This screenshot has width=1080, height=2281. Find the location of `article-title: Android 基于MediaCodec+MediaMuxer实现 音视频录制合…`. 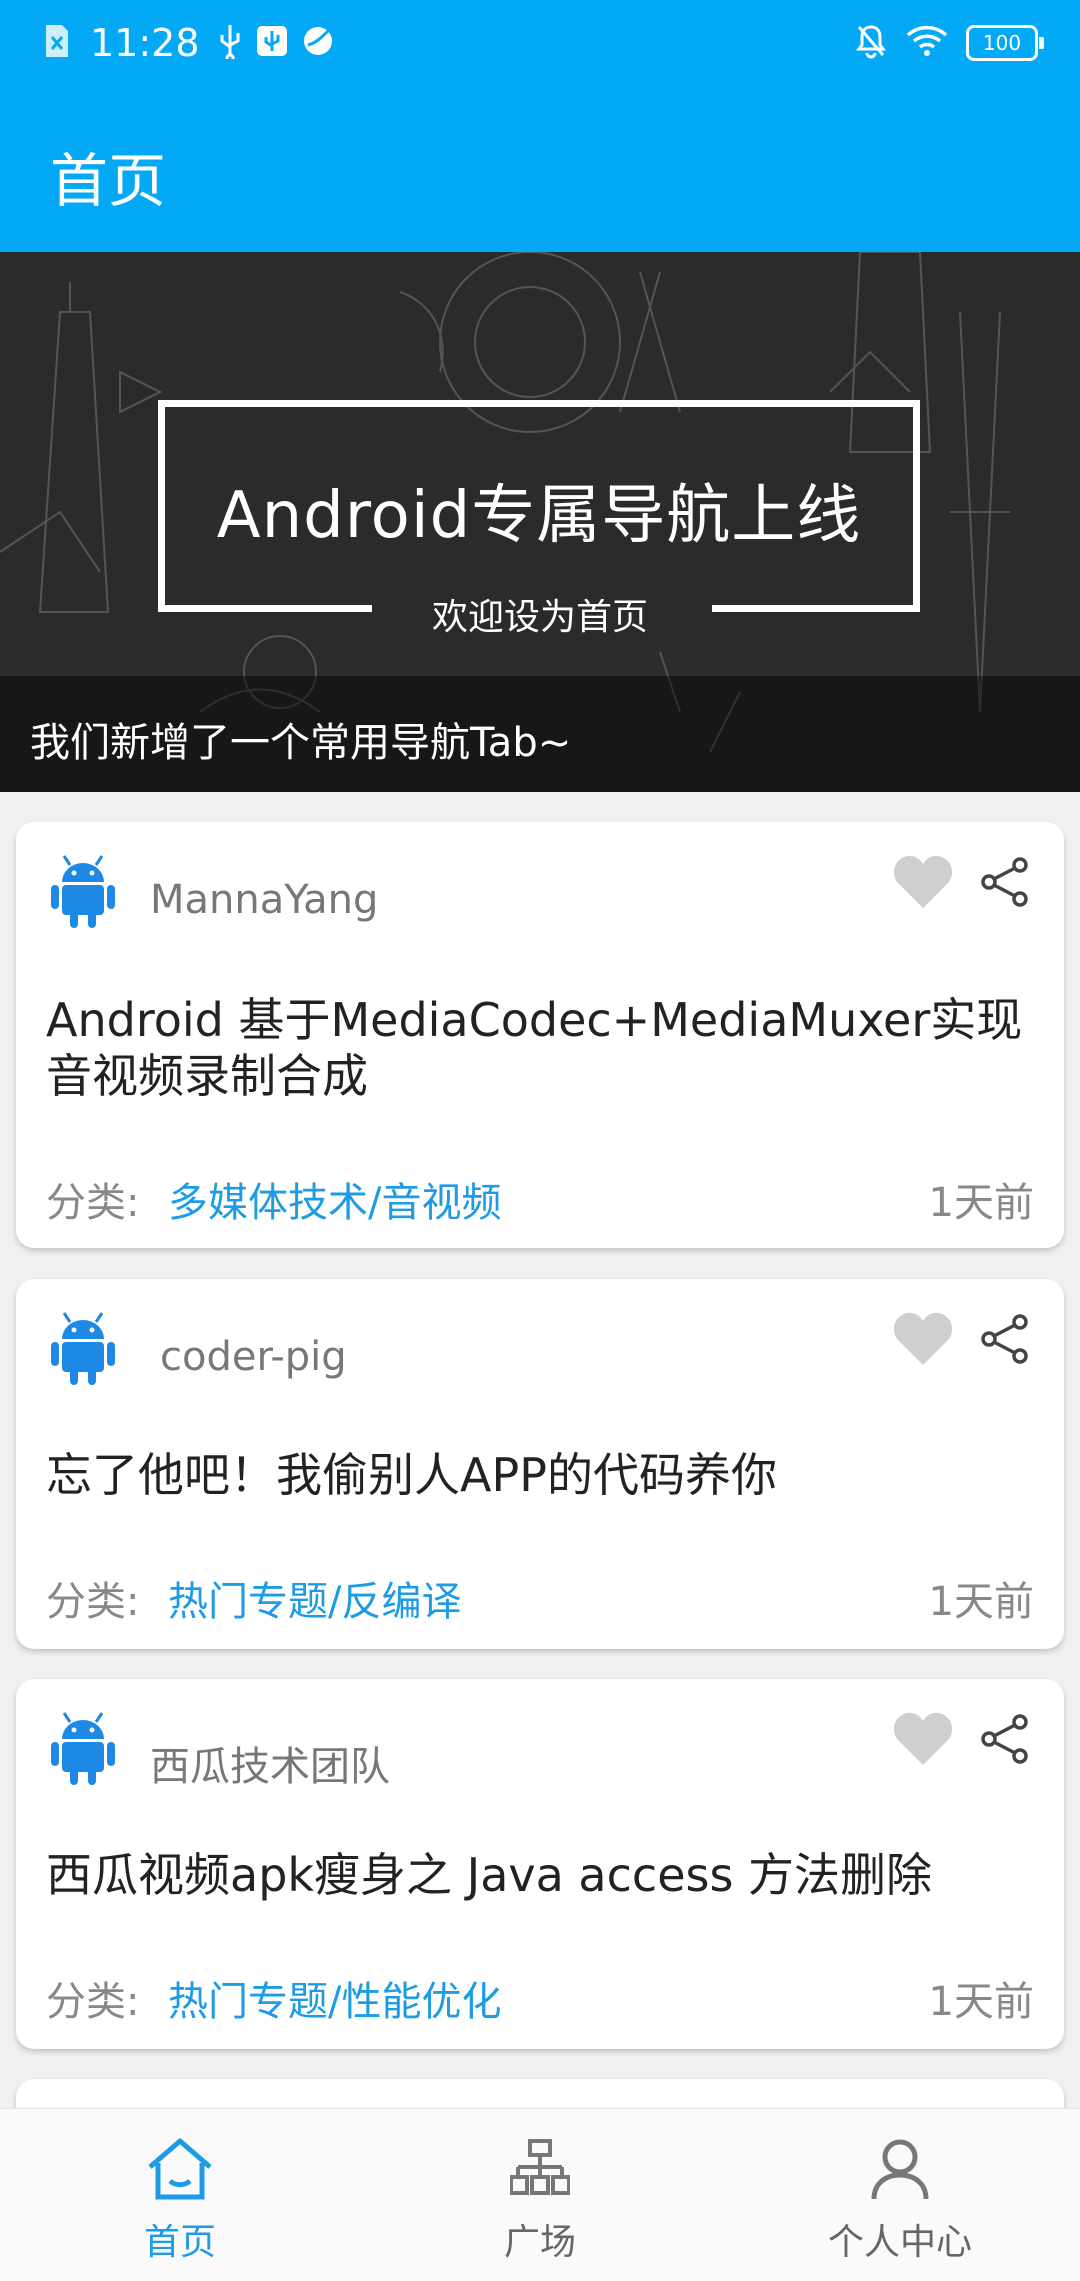

article-title: Android 基于MediaCodec+MediaMuxer实现 音视频录制合… is located at coordinates (540, 1048).